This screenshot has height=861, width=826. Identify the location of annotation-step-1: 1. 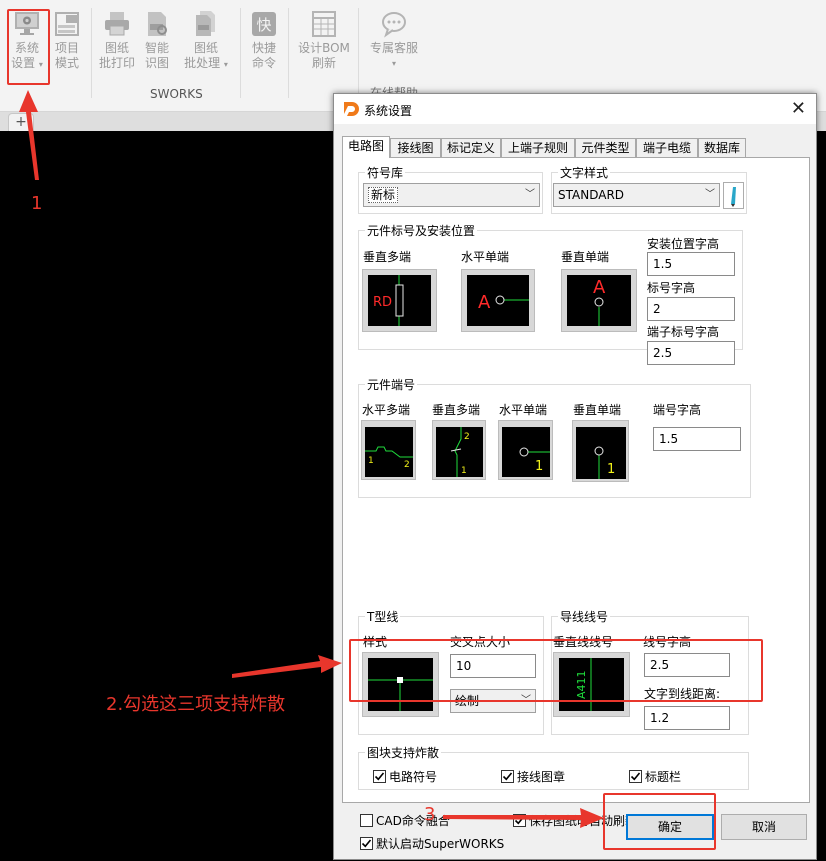
(37, 203).